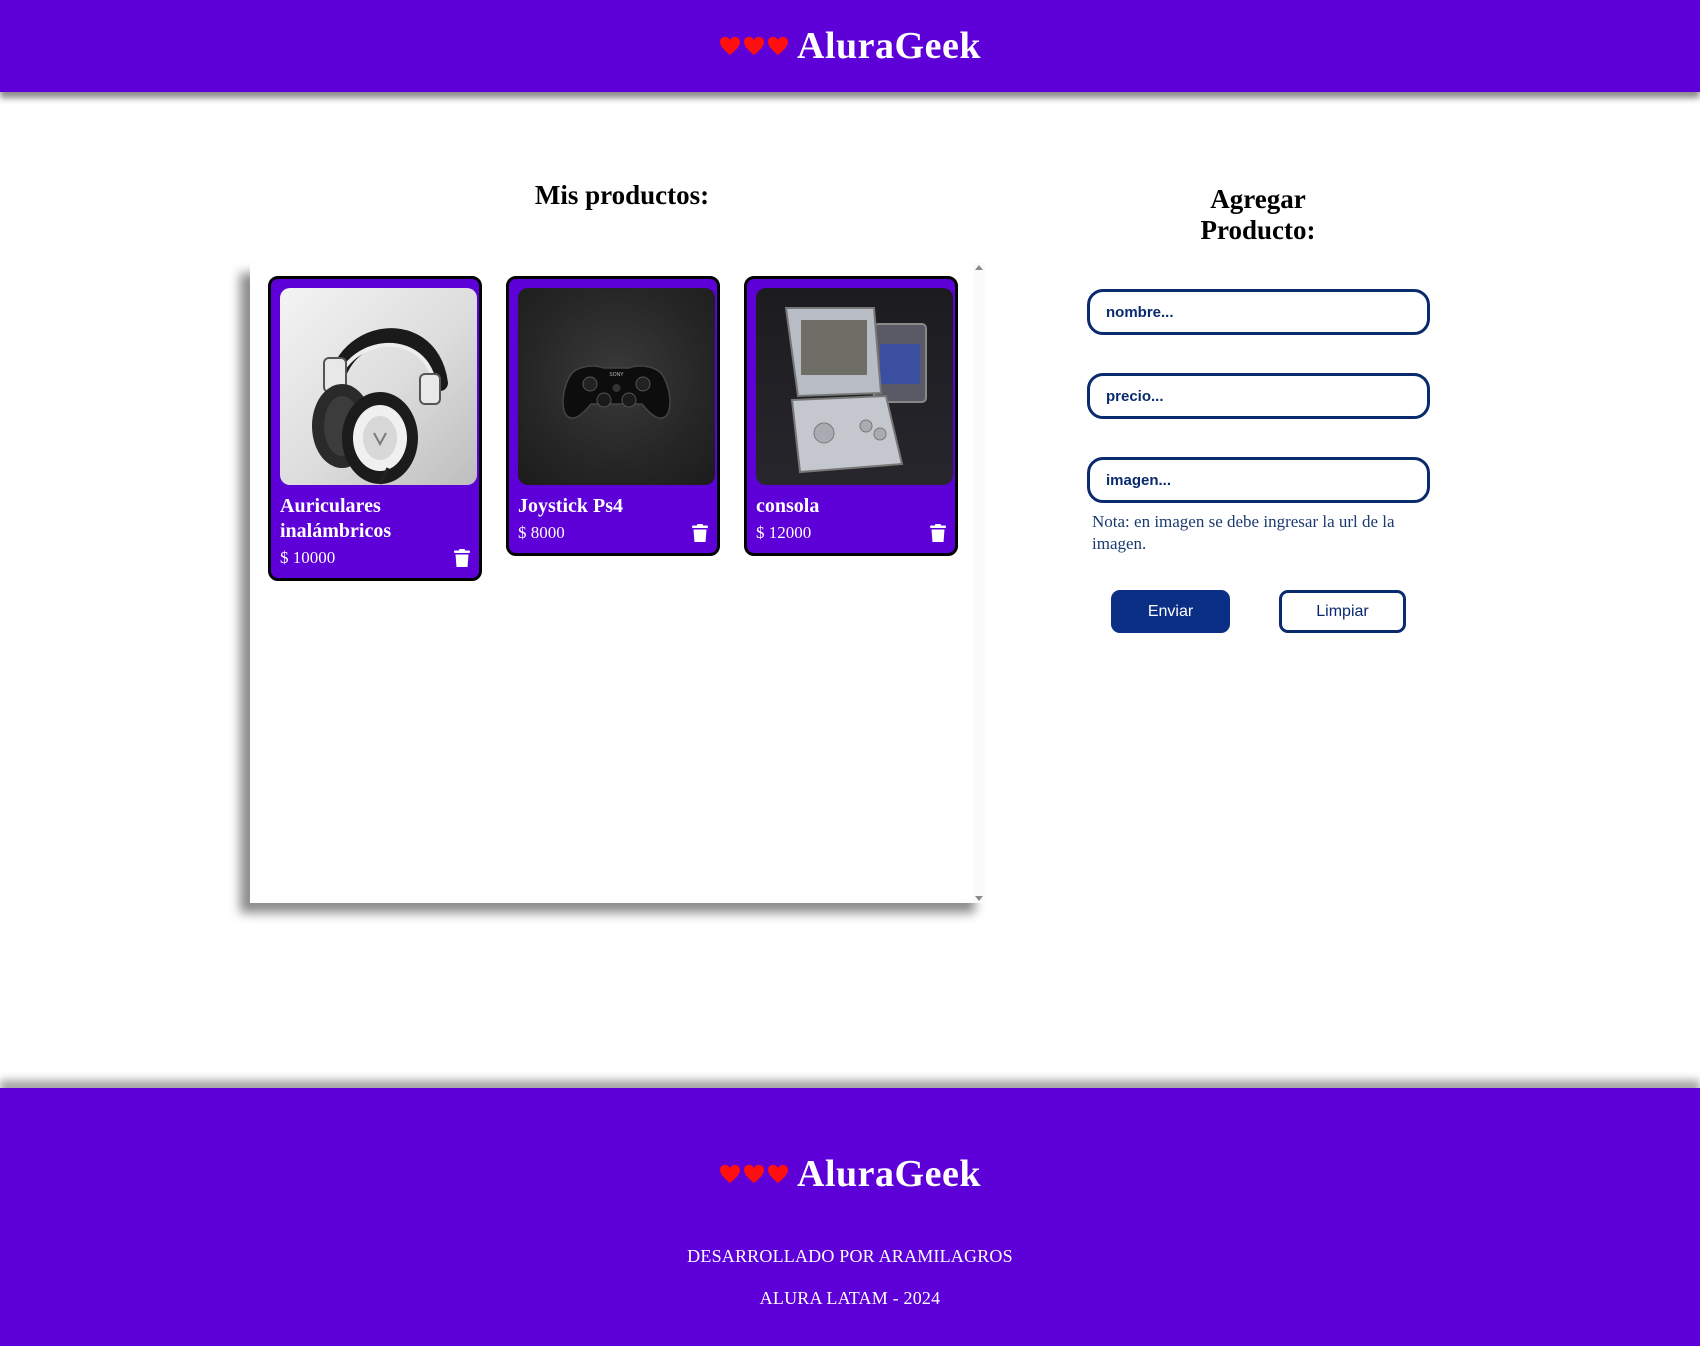  I want to click on gameboy-advance-sp-image, so click(854, 386).